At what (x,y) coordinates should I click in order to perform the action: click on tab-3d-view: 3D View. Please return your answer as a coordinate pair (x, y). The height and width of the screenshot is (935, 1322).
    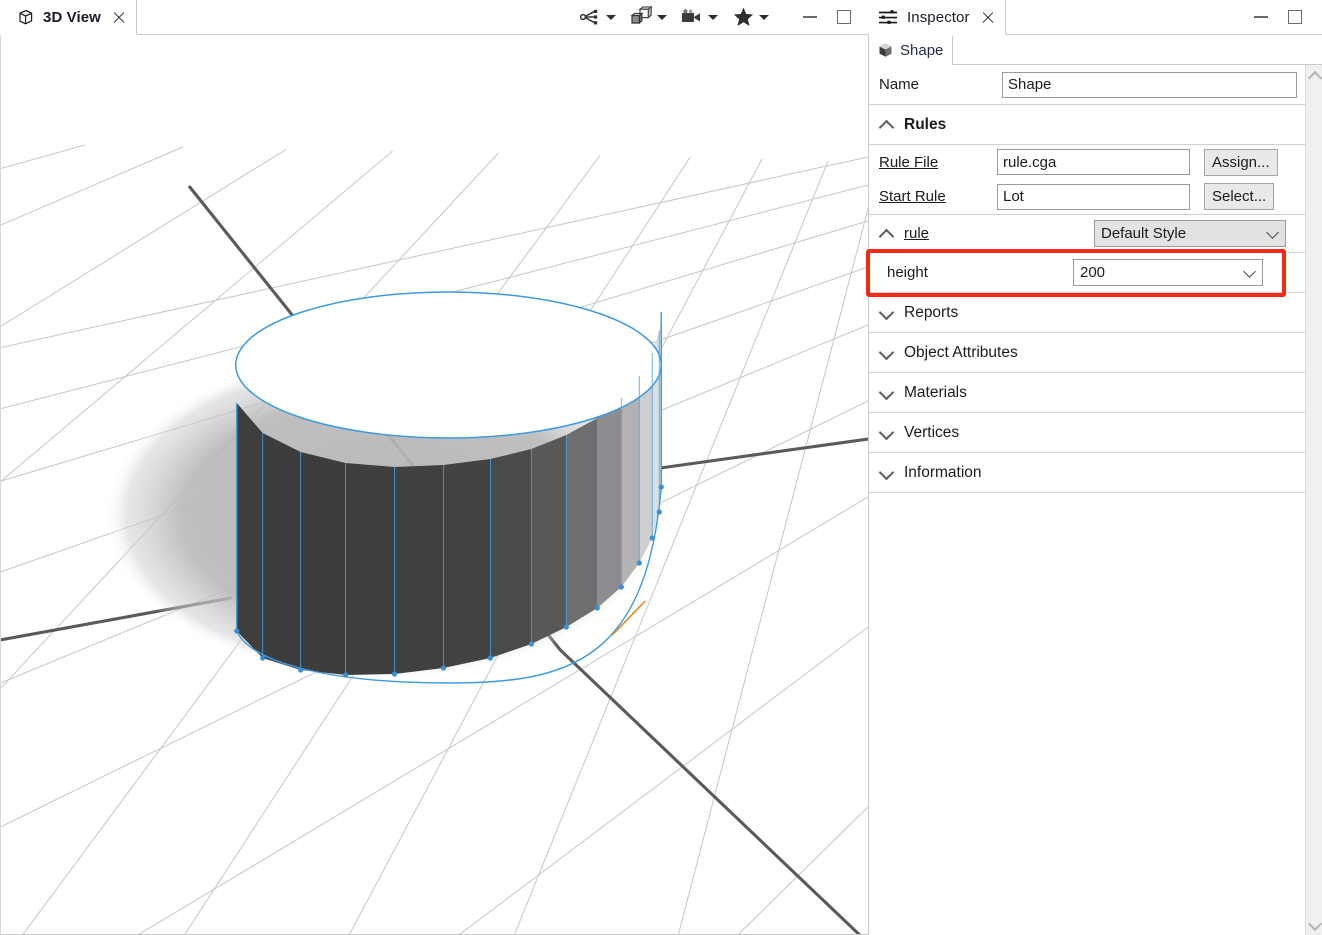
    Looking at the image, I should click on (68, 17).